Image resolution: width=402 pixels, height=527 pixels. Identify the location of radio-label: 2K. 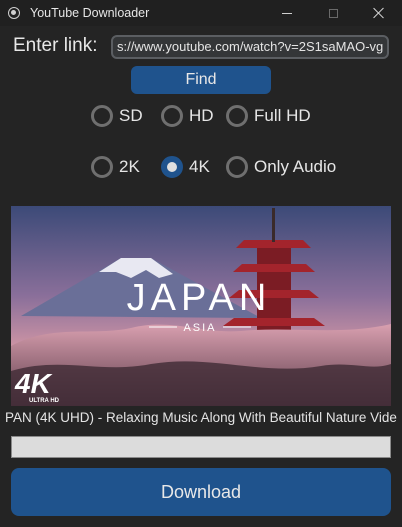
(129, 166).